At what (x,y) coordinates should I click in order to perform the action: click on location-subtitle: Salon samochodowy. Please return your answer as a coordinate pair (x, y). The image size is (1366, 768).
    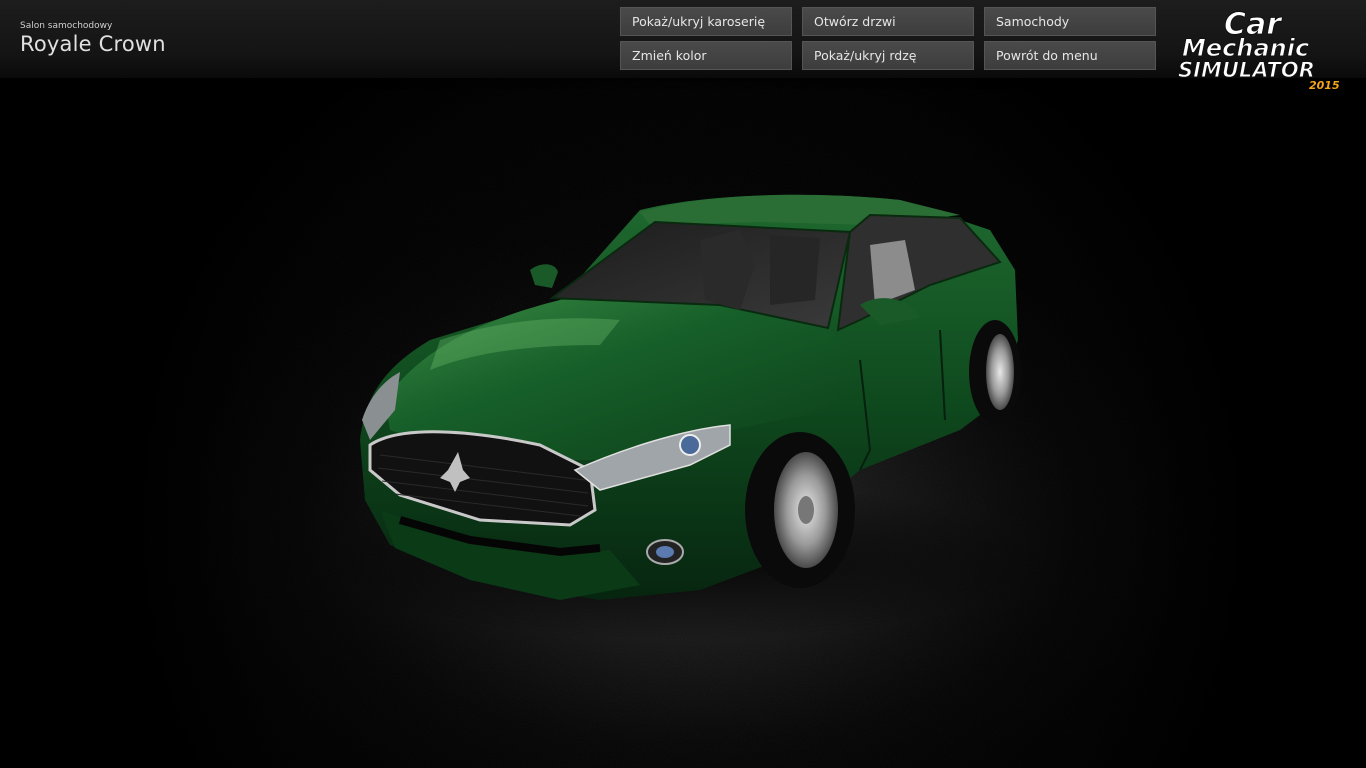
    Looking at the image, I should click on (66, 26).